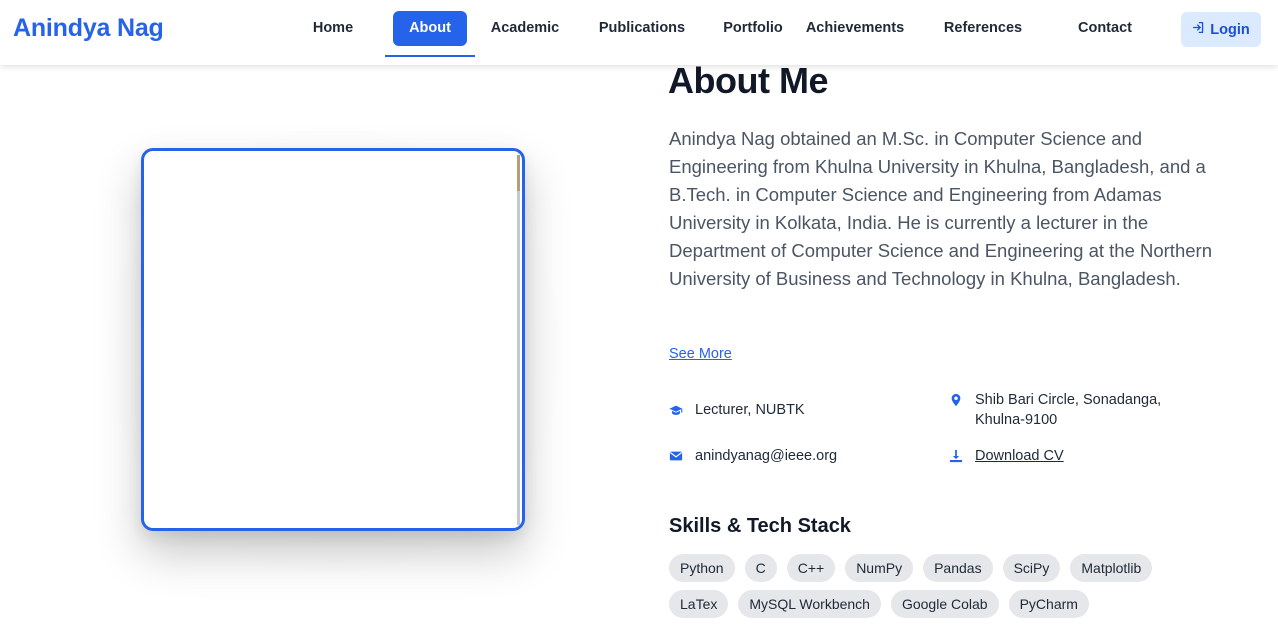 Image resolution: width=1278 pixels, height=630 pixels. Describe the element at coordinates (430, 28) in the screenshot. I see `nav-about: About` at that location.